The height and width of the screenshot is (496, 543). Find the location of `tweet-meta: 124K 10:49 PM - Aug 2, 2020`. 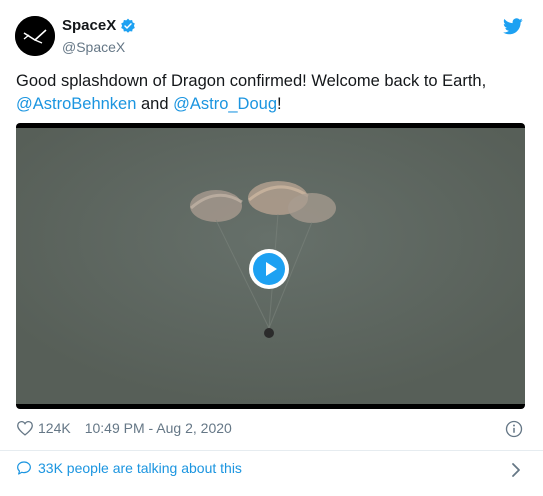

tweet-meta: 124K 10:49 PM - Aug 2, 2020 is located at coordinates (124, 428).